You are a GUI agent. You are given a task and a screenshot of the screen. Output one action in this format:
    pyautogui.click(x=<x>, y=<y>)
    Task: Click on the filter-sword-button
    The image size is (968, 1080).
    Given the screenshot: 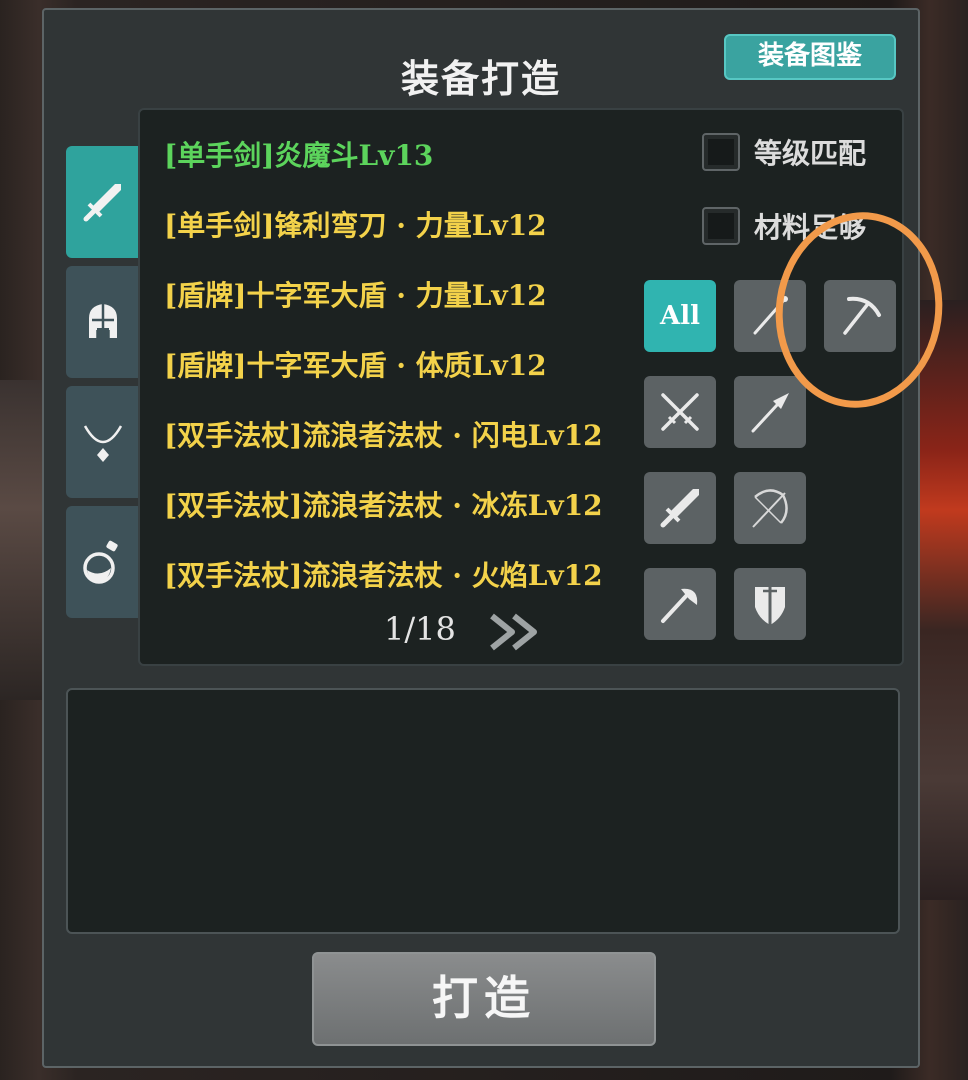 What is the action you would take?
    pyautogui.click(x=680, y=508)
    